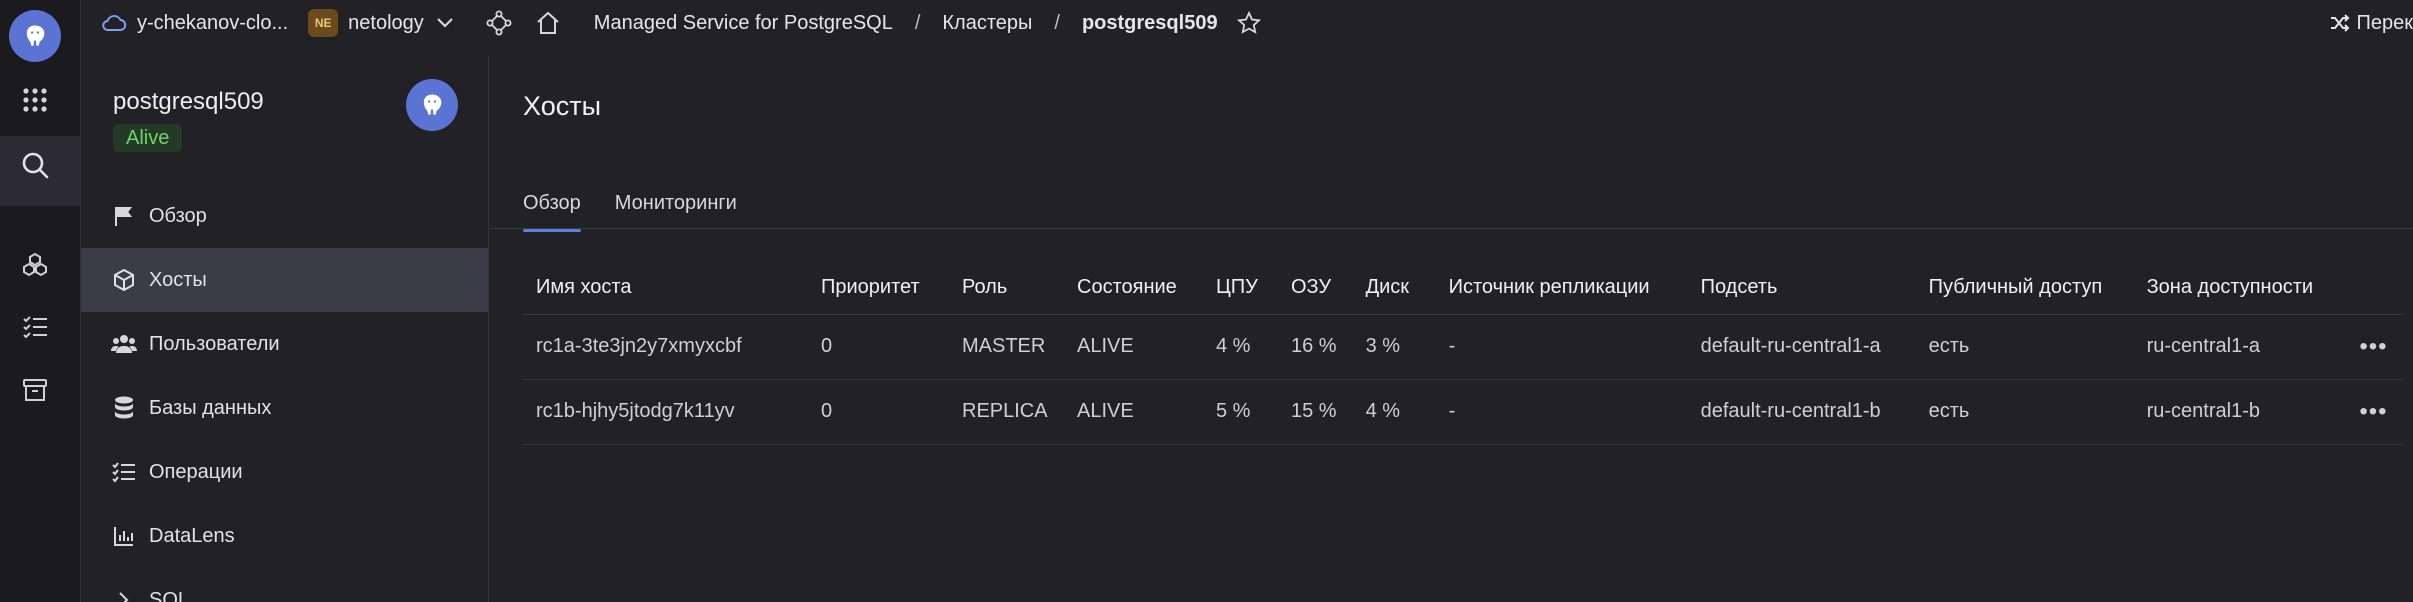  I want to click on apps-grid-icon, so click(35, 100).